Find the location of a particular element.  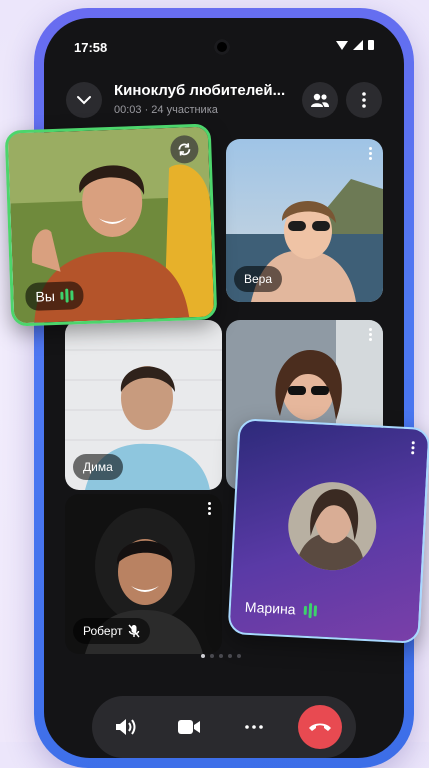

video-camera-icon is located at coordinates (189, 727).